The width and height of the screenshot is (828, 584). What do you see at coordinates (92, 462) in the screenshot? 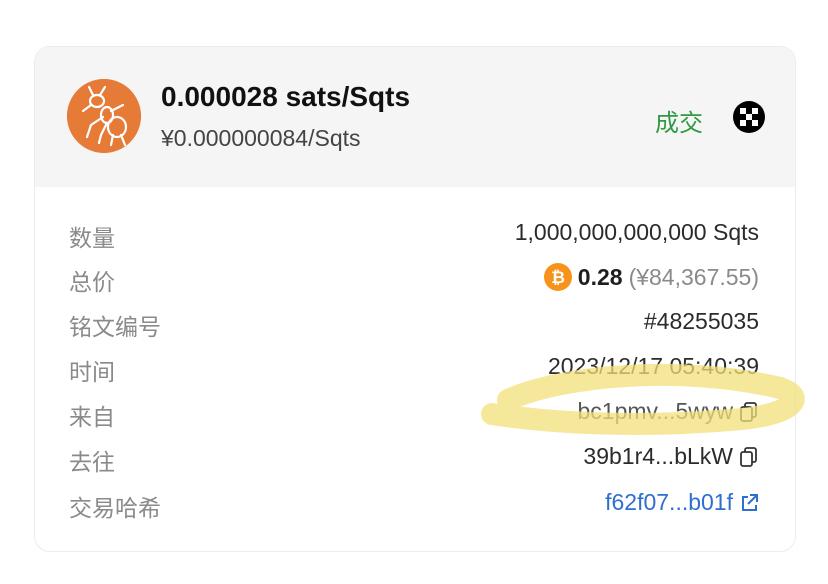
I see `to-label: 去往` at bounding box center [92, 462].